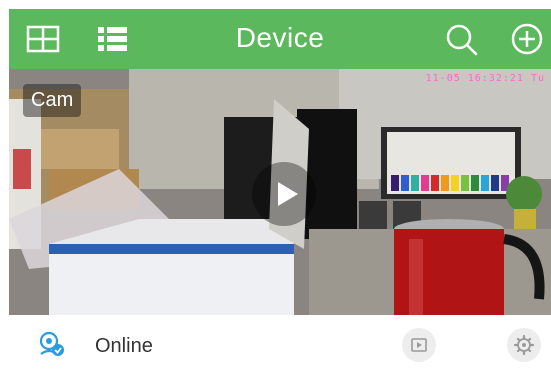  What do you see at coordinates (527, 39) in the screenshot?
I see `add-icon` at bounding box center [527, 39].